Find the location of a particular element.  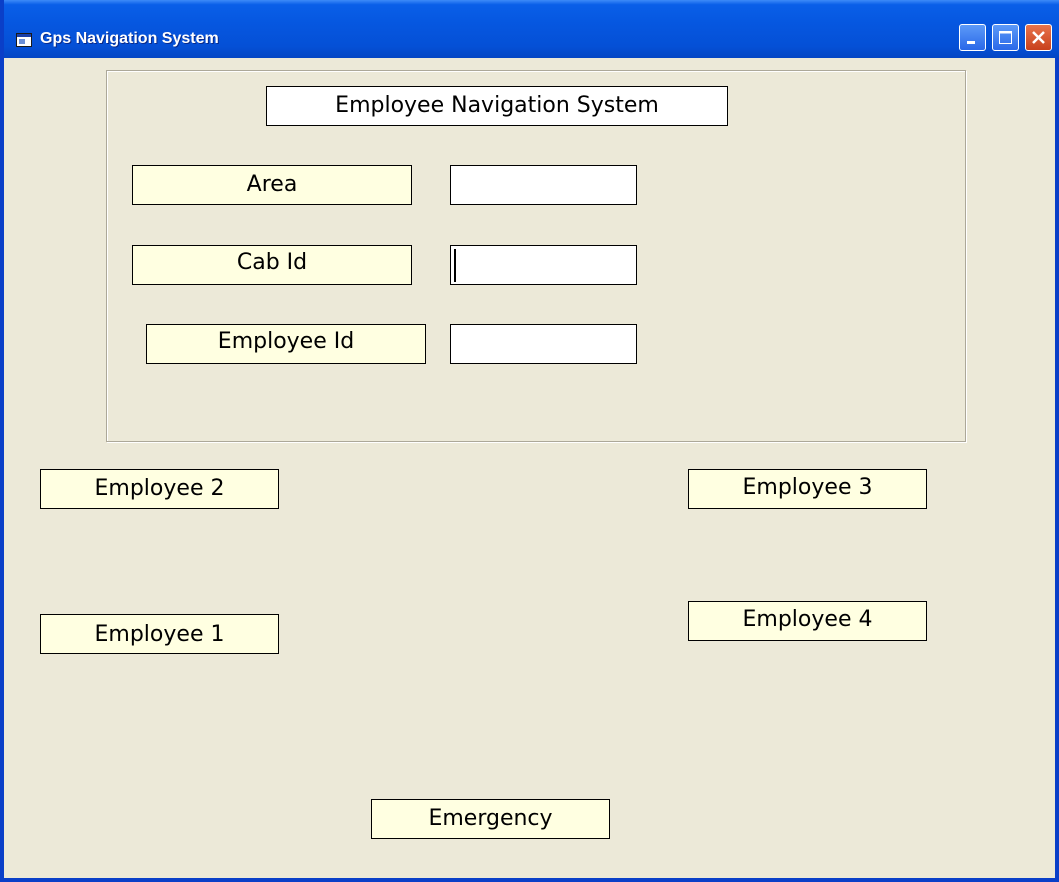

maximize-button is located at coordinates (1005, 37).